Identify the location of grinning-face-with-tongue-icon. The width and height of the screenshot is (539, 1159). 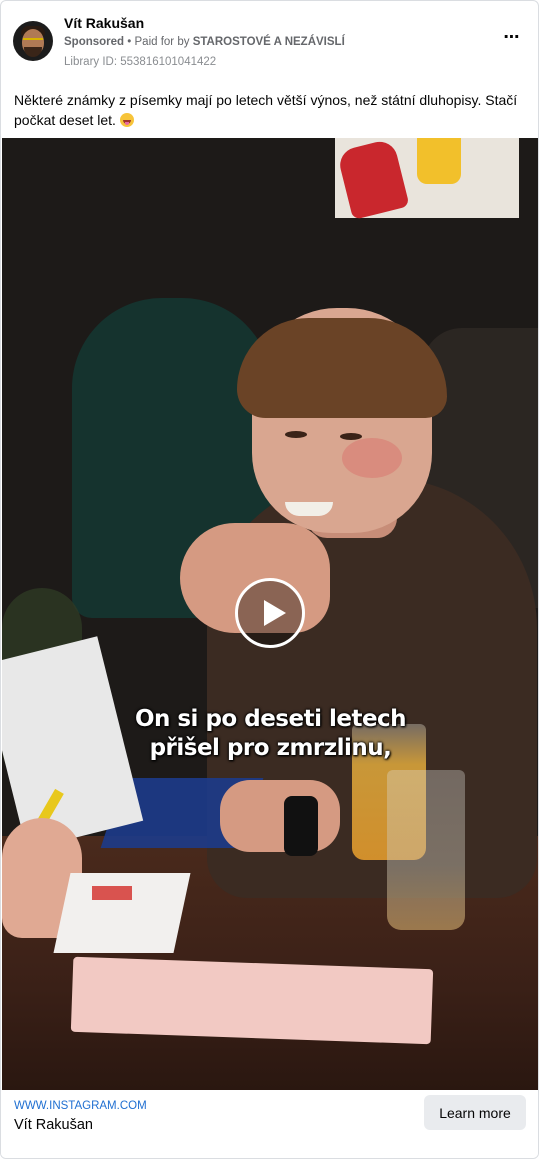
(126, 120).